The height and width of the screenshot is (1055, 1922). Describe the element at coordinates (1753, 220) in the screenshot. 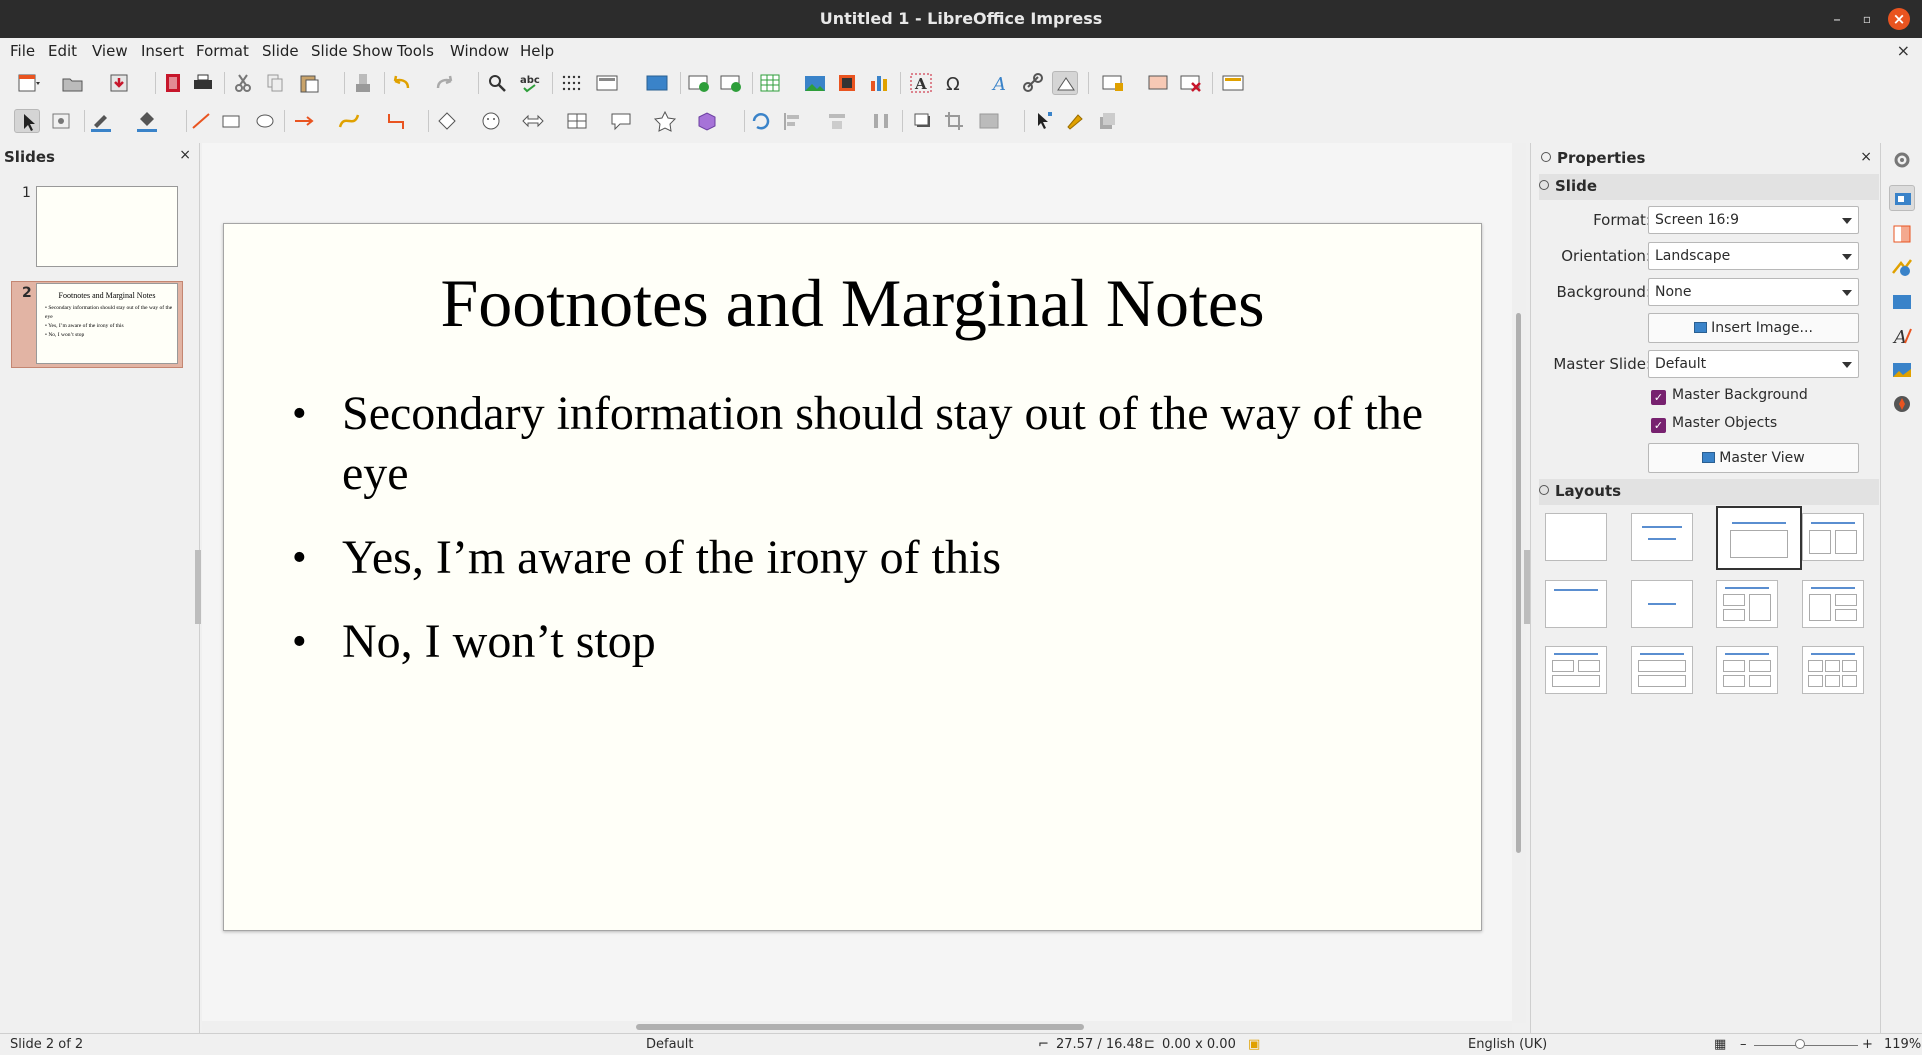

I see `format-dropdown: Screen 16:9` at that location.